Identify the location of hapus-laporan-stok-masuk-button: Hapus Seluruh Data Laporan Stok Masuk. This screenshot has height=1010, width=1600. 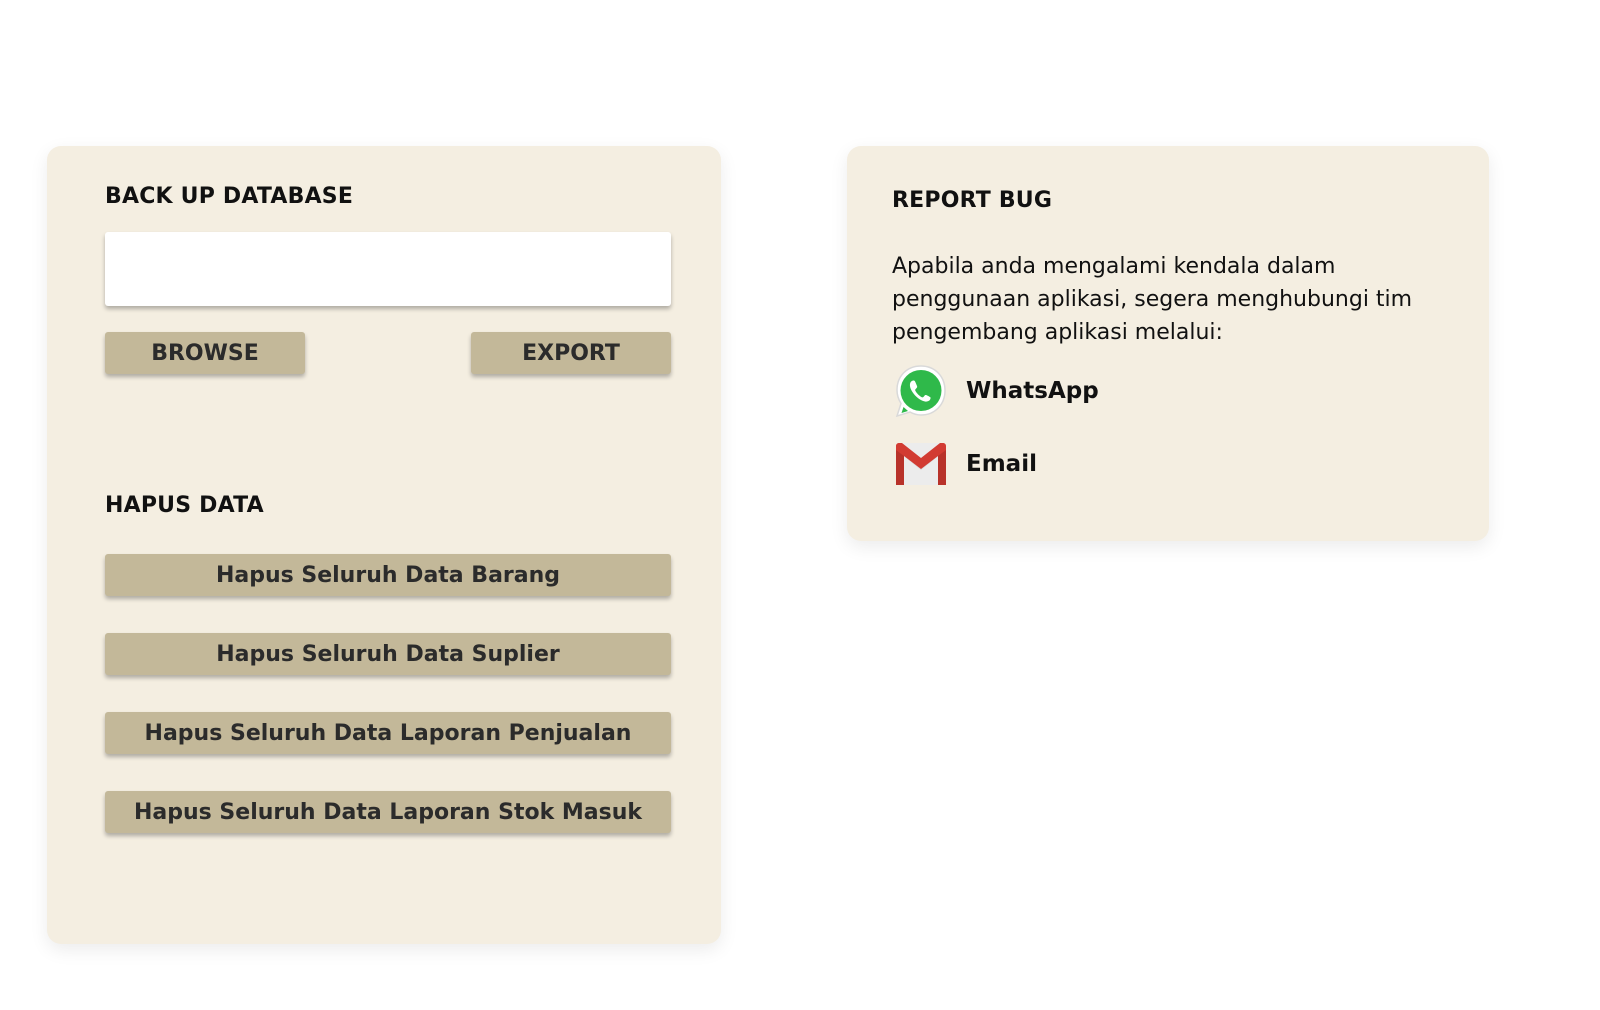
(388, 812).